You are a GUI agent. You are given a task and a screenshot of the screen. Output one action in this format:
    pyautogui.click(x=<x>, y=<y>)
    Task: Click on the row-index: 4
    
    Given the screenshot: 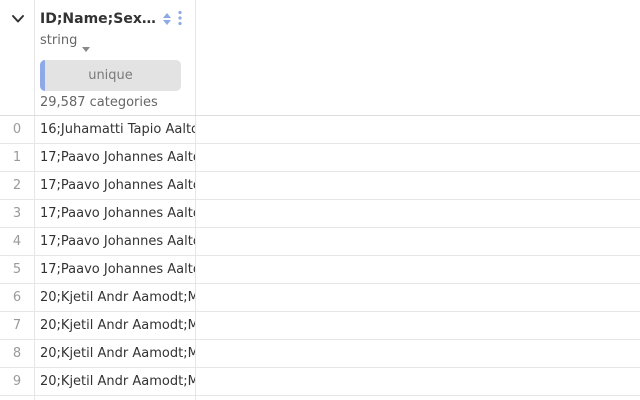 What is the action you would take?
    pyautogui.click(x=17, y=241)
    